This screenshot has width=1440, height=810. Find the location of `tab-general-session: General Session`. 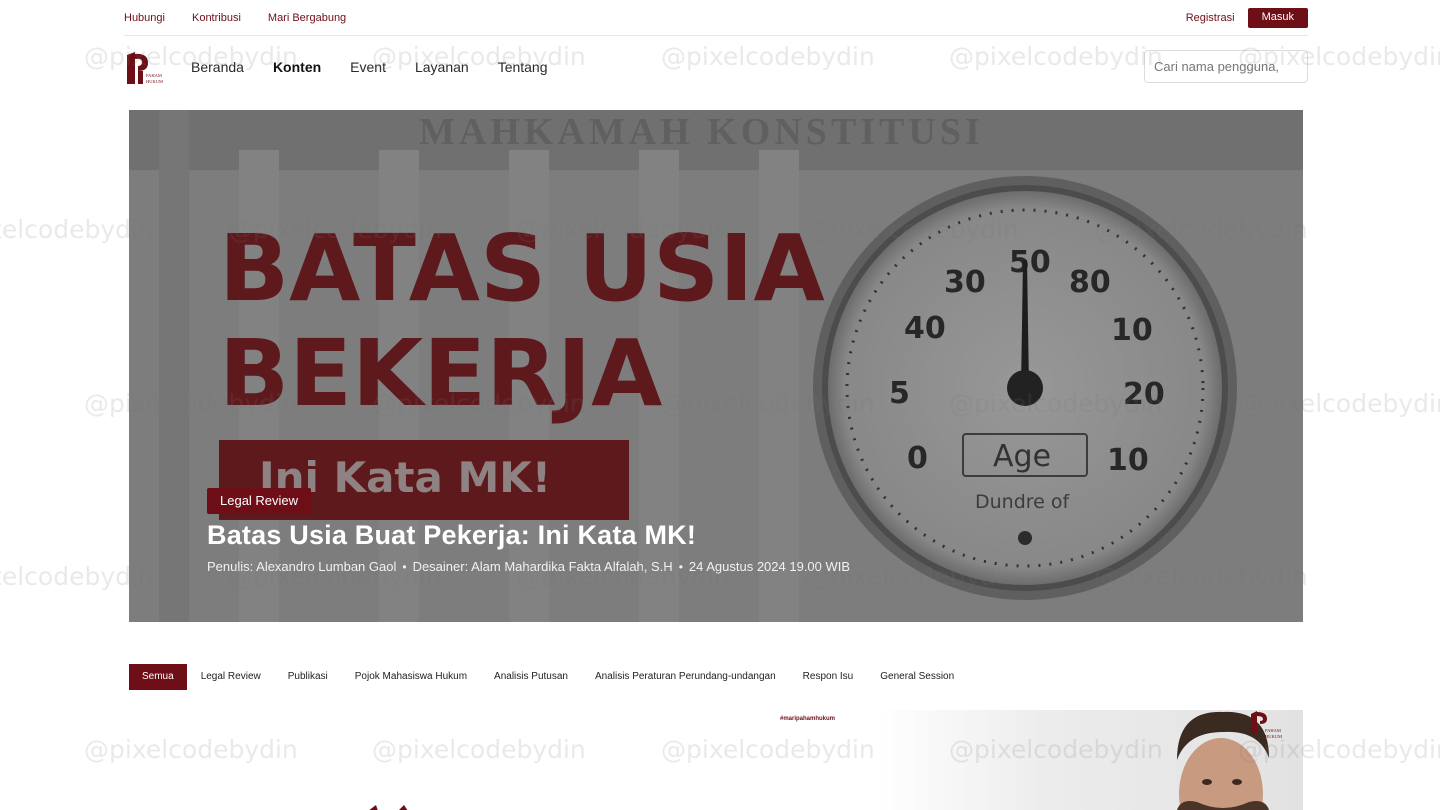

tab-general-session: General Session is located at coordinates (917, 677).